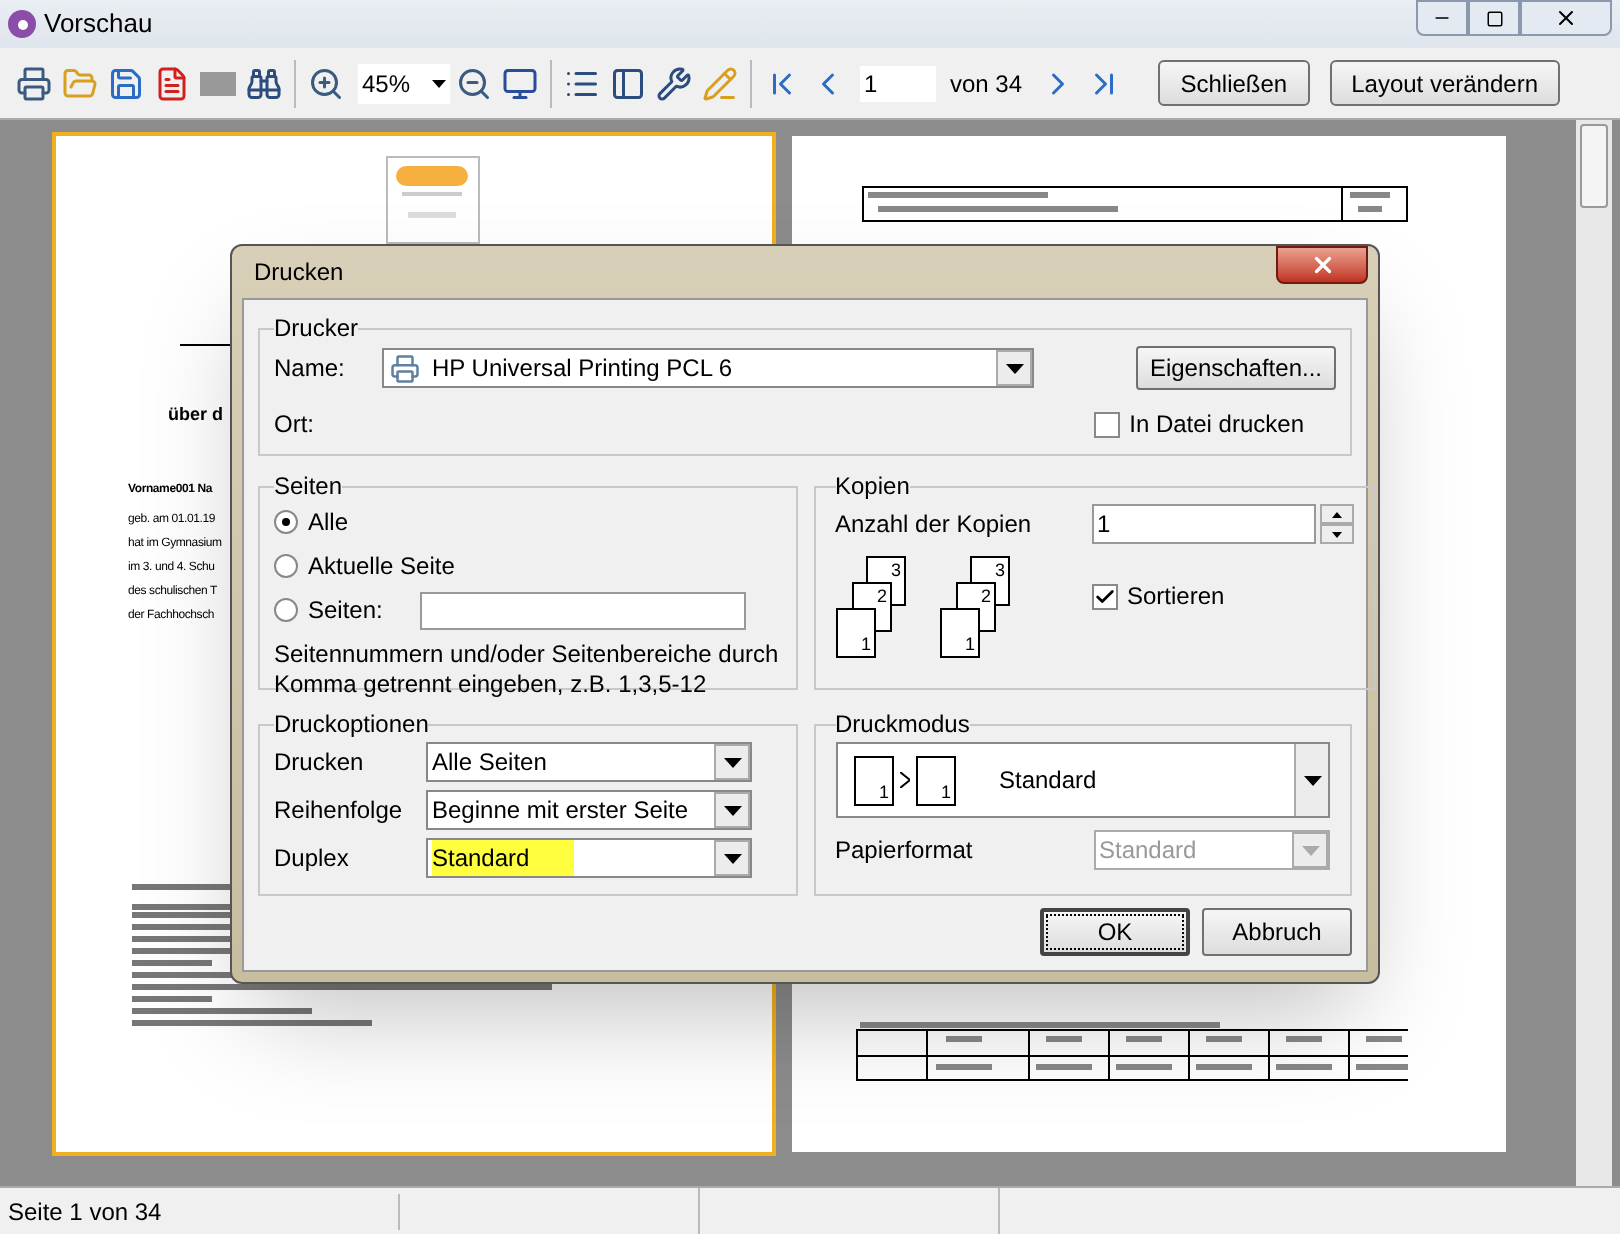  Describe the element at coordinates (320, 763) in the screenshot. I see `field-label: Drucken` at that location.